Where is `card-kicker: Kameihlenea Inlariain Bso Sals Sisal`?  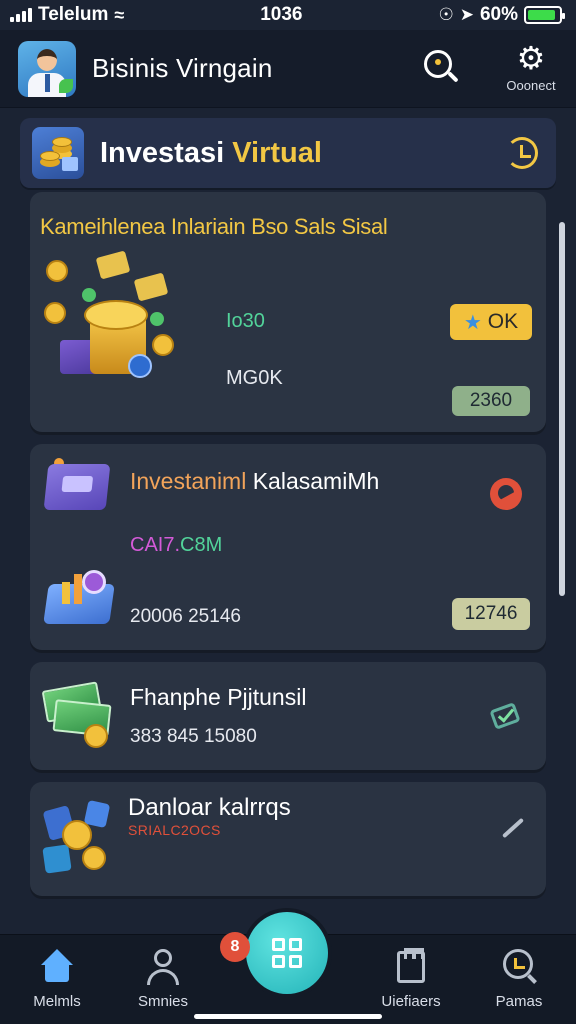 card-kicker: Kameihlenea Inlariain Bso Sals Sisal is located at coordinates (214, 226).